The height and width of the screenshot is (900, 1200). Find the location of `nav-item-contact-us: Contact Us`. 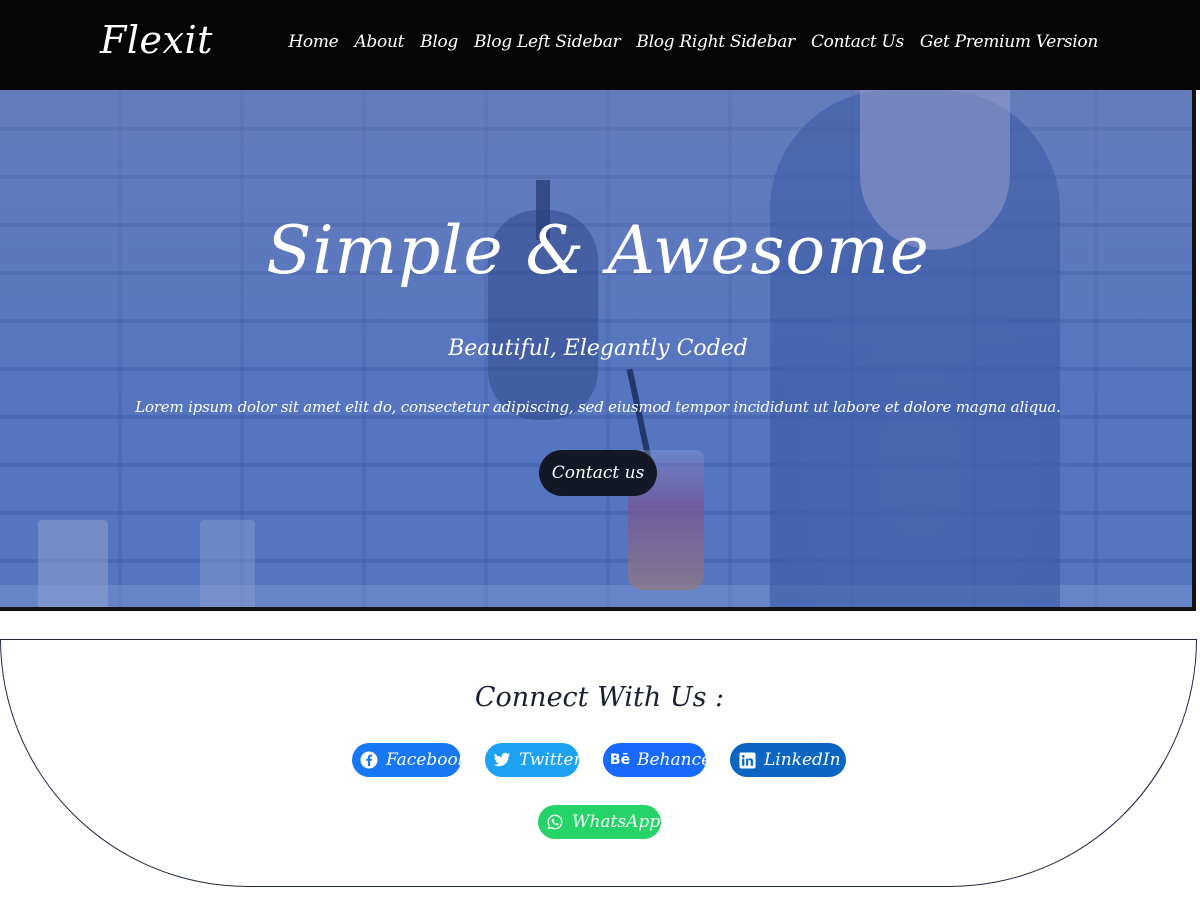

nav-item-contact-us: Contact Us is located at coordinates (857, 42).